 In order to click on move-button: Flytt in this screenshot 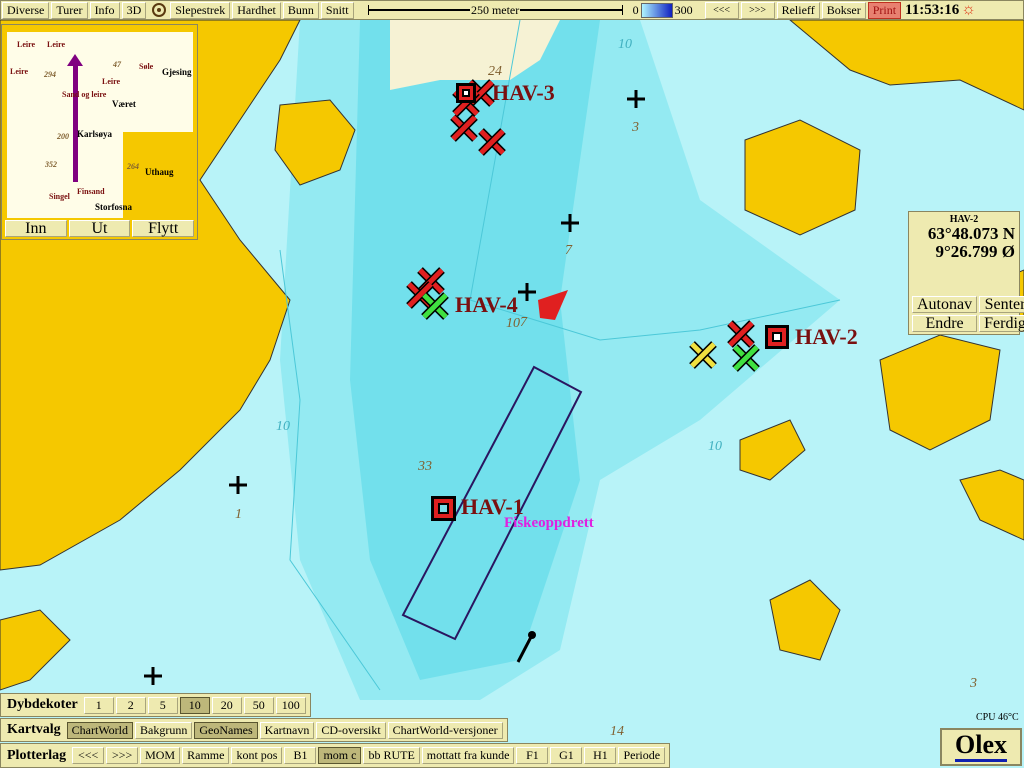, I will do `click(163, 228)`.